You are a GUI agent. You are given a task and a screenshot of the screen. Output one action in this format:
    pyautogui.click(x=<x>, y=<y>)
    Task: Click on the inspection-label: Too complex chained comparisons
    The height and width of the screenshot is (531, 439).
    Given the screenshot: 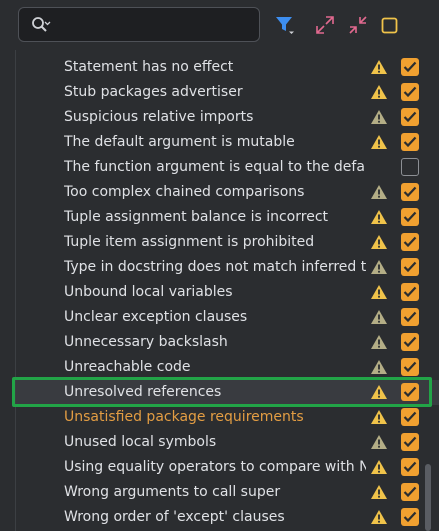 What is the action you would take?
    pyautogui.click(x=184, y=192)
    